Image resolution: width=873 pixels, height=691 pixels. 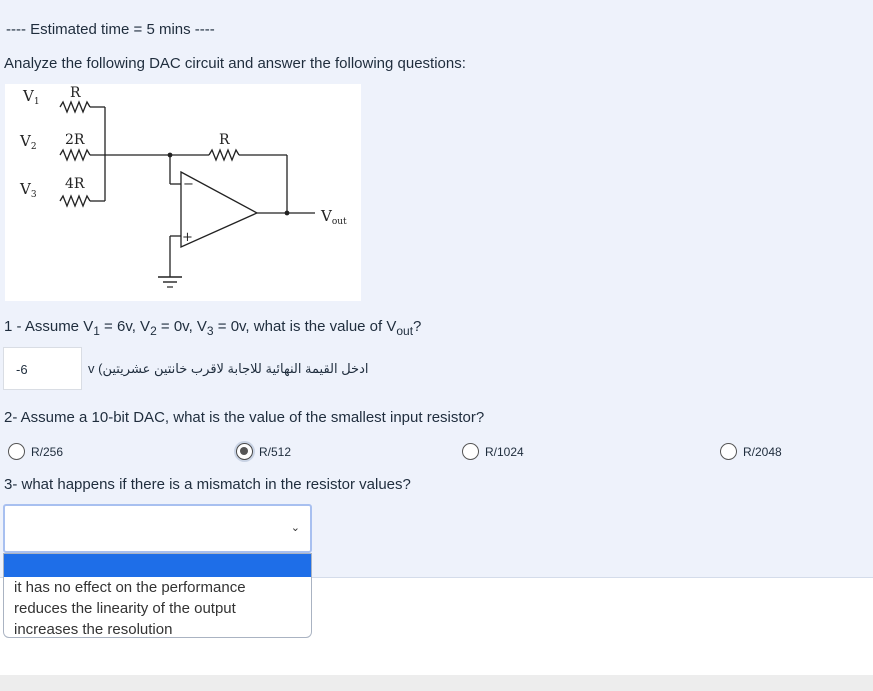 I want to click on svg-text: V3, so click(x=28, y=190).